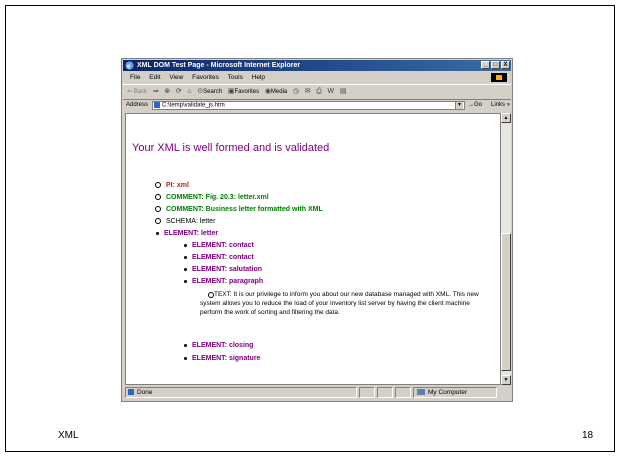  What do you see at coordinates (218, 345) in the screenshot?
I see `list-item-element: ELEMENT: closing` at bounding box center [218, 345].